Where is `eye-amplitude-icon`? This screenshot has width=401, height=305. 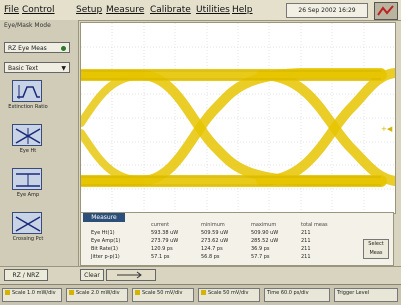 eye-amplitude-icon is located at coordinates (27, 179).